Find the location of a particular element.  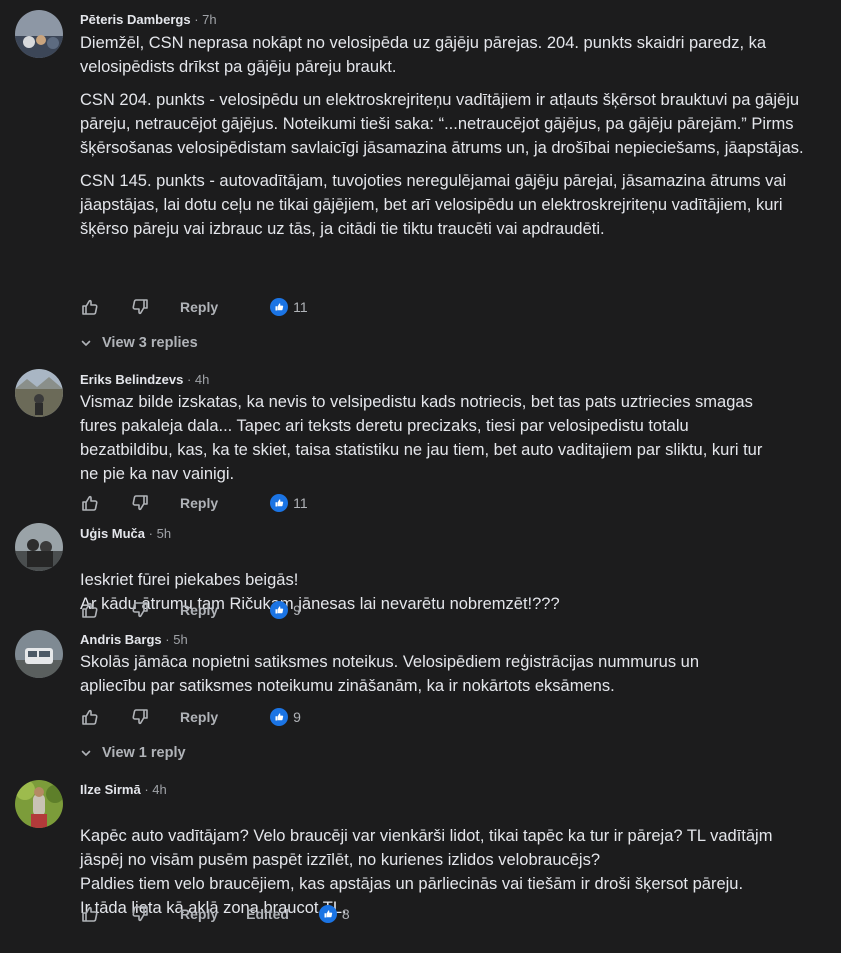

comment-header: Eriks Belindzevs · 4h is located at coordinates (145, 379).